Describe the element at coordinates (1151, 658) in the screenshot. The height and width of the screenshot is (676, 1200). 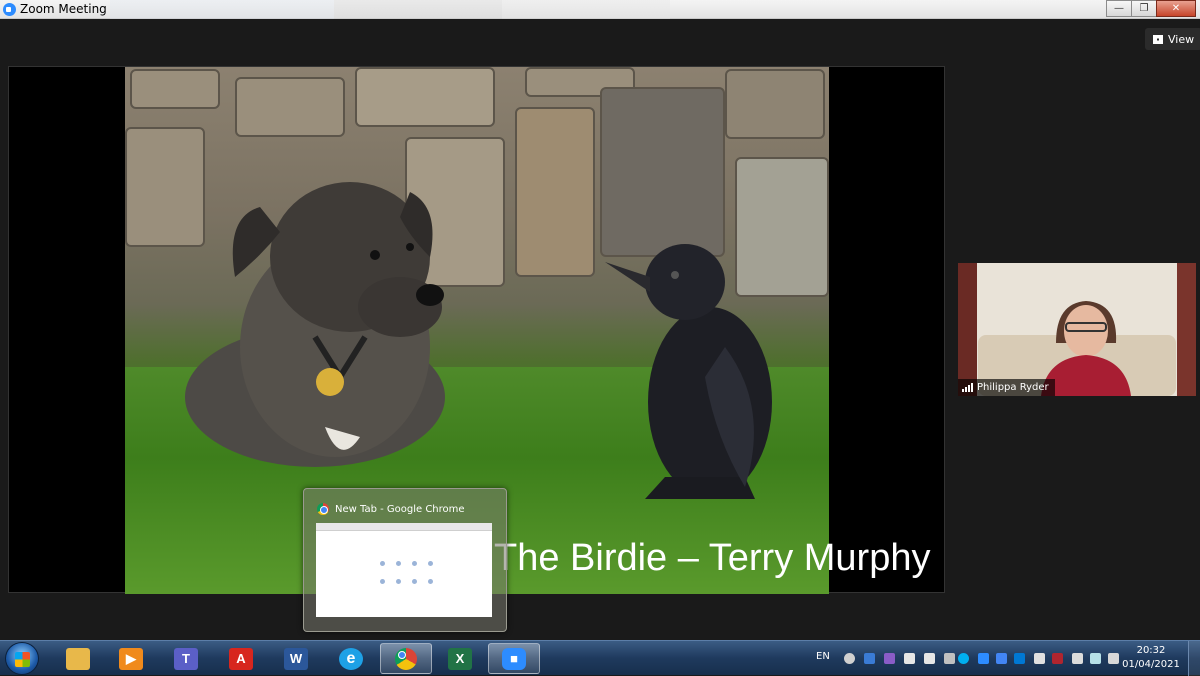
I see `system-clock: 20:32 01/04/2021` at that location.